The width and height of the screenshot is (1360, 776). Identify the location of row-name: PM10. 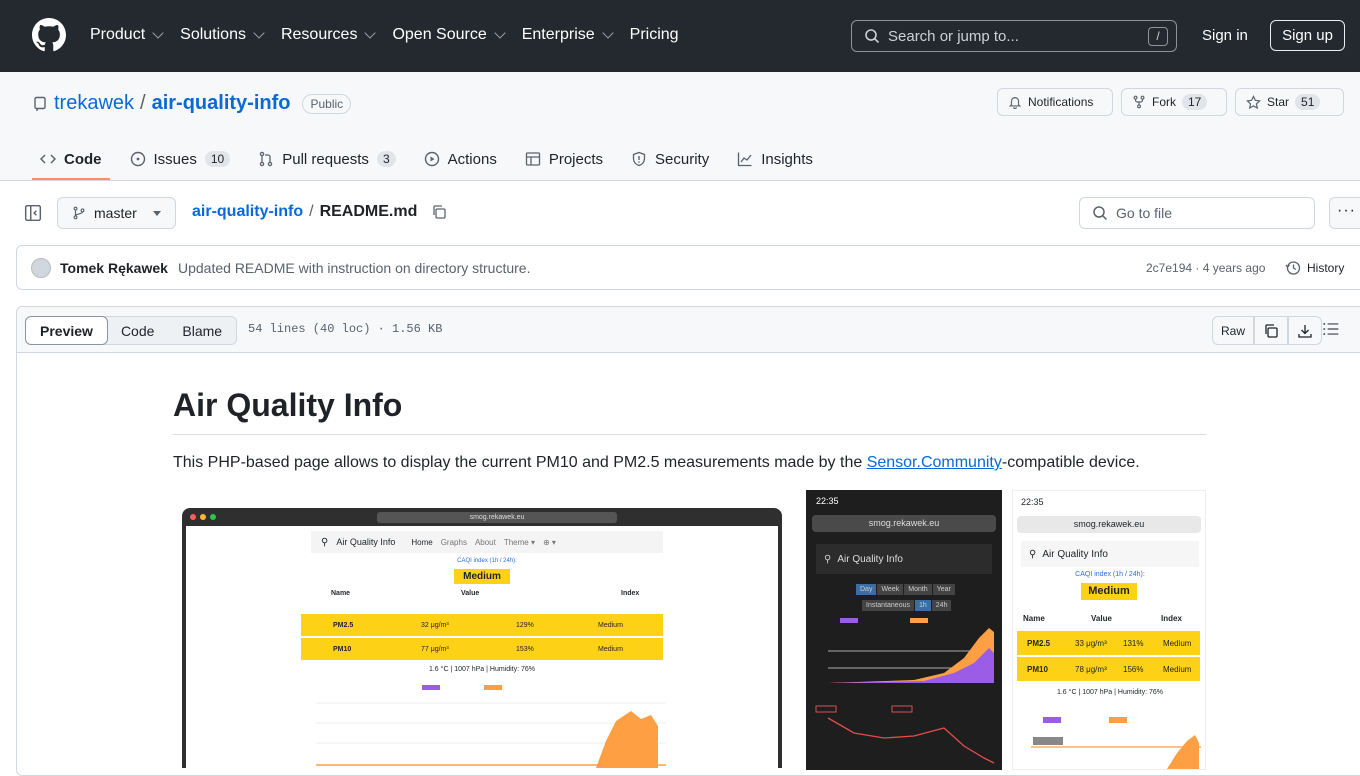
(342, 649).